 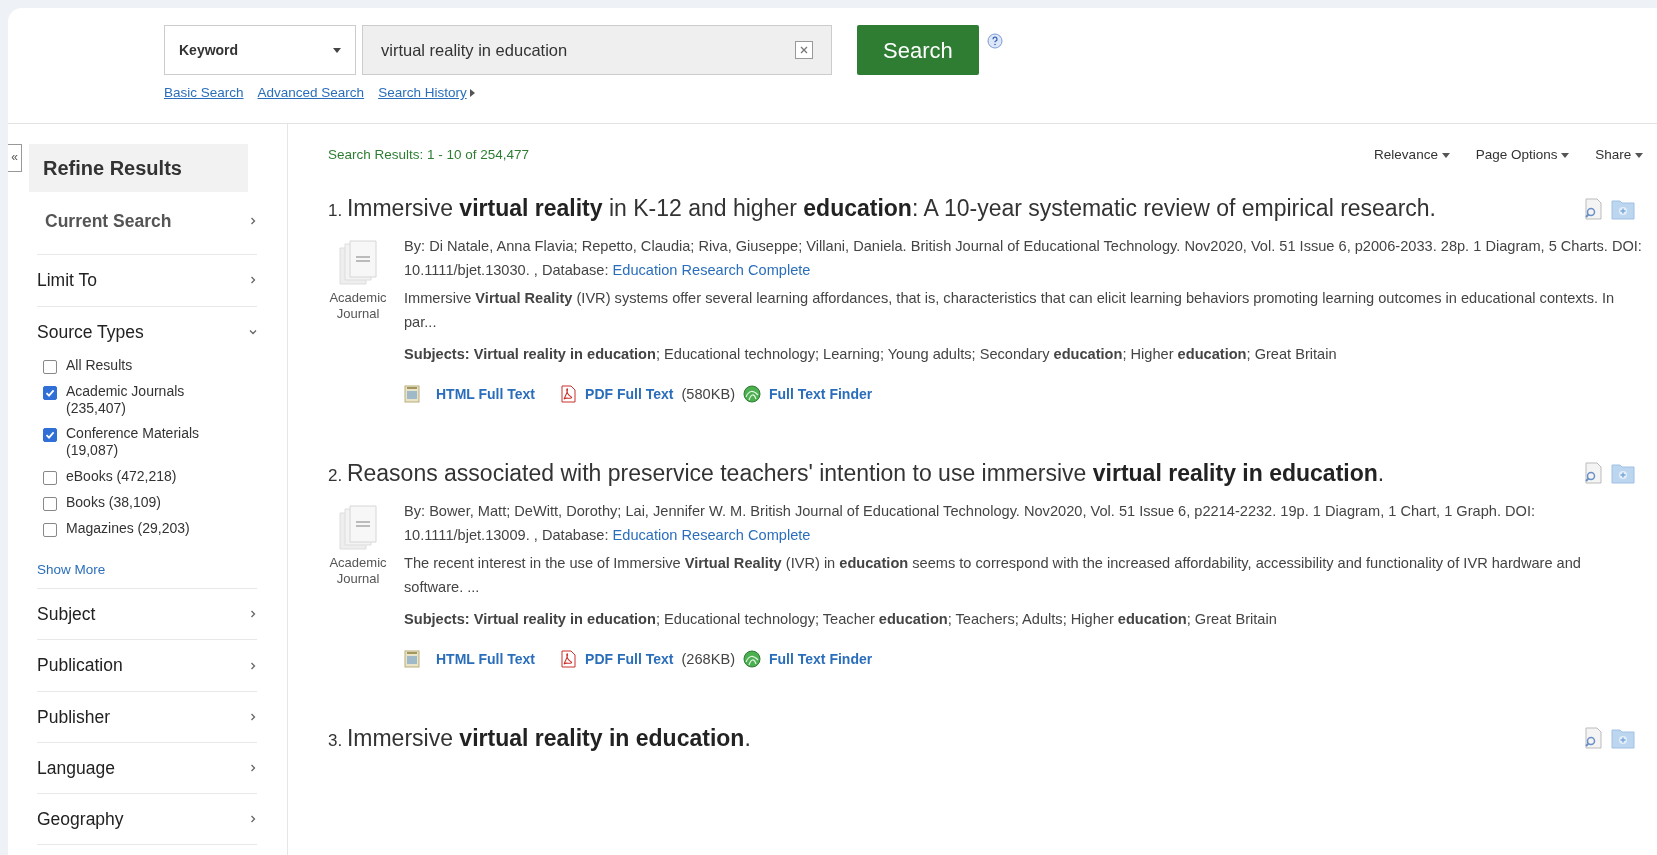 I want to click on facet-header: Subject, so click(x=147, y=615).